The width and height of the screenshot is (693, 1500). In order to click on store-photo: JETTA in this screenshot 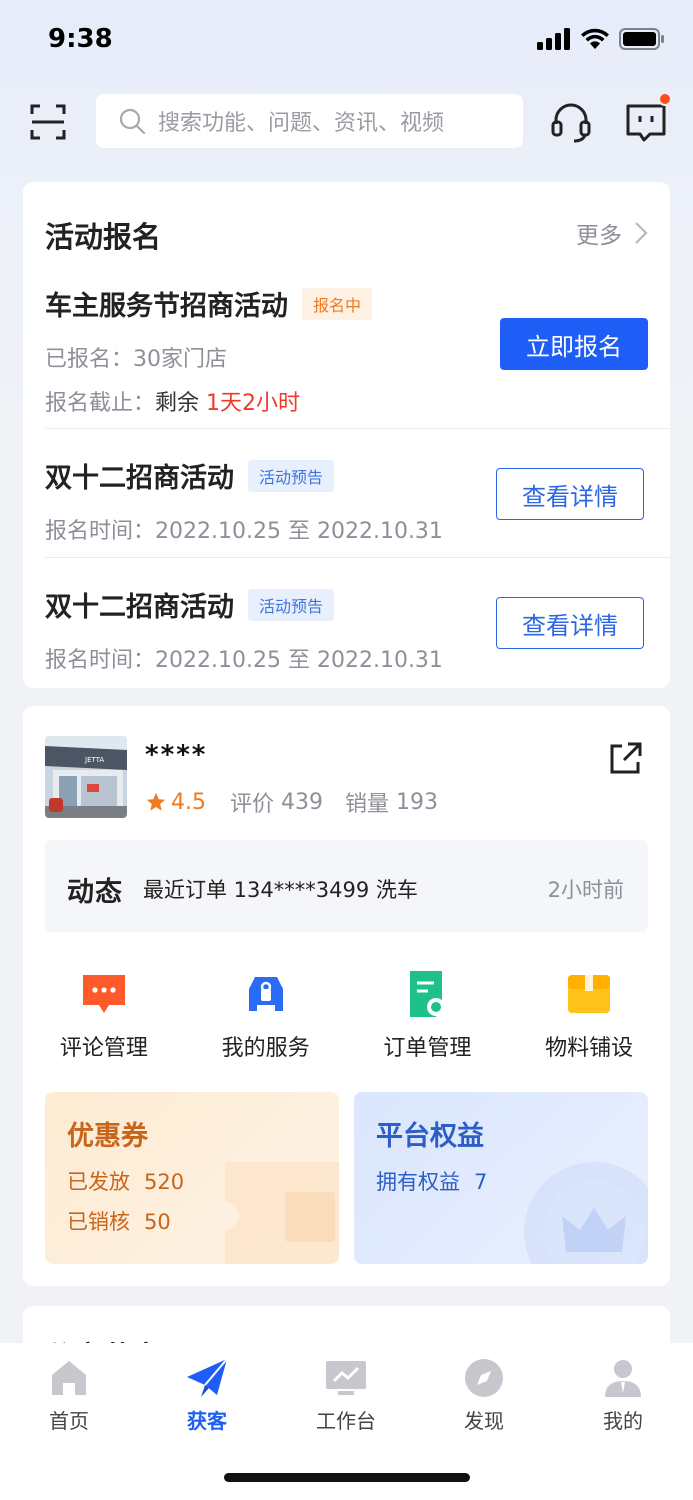, I will do `click(86, 777)`.